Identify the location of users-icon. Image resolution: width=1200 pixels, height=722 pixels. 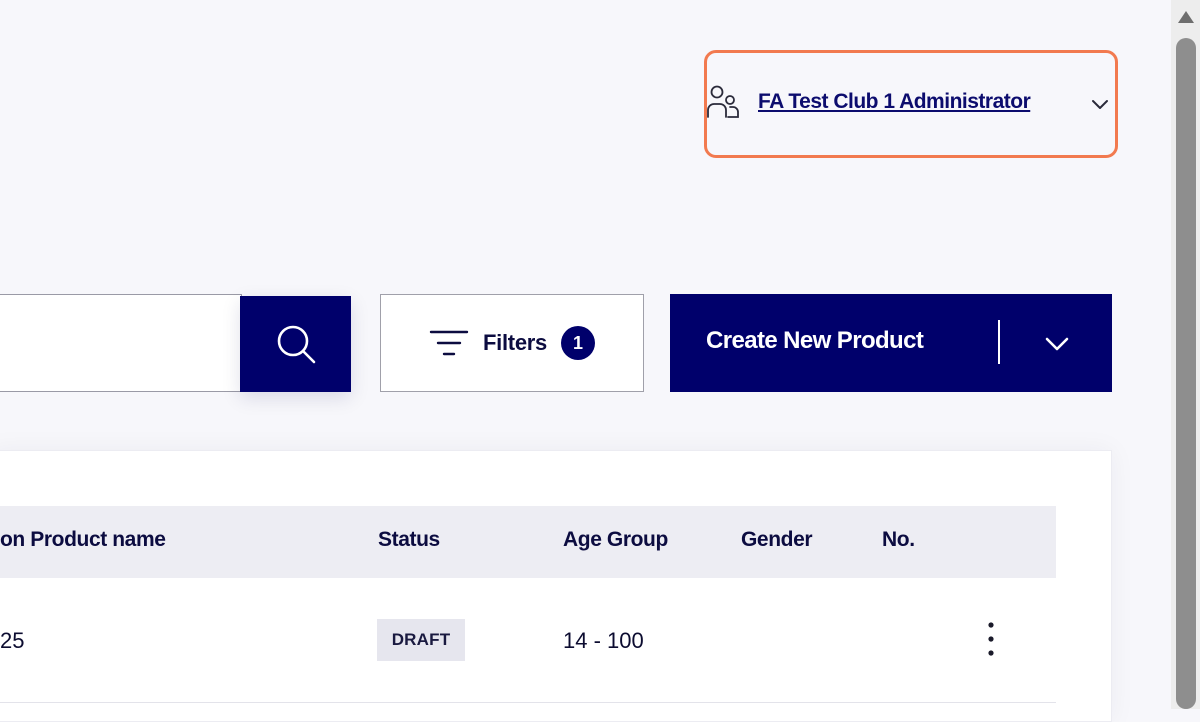
(723, 101).